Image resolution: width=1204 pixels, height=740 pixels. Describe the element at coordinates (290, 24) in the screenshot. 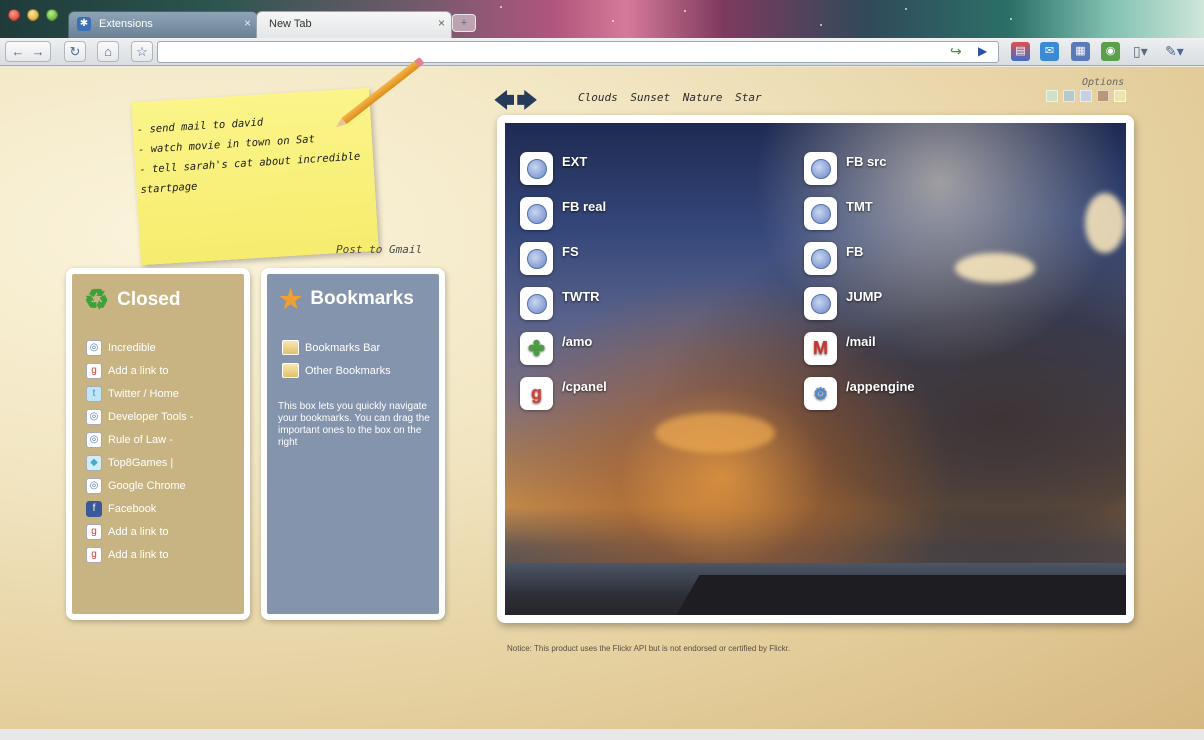

I see `tab-label: New Tab` at that location.